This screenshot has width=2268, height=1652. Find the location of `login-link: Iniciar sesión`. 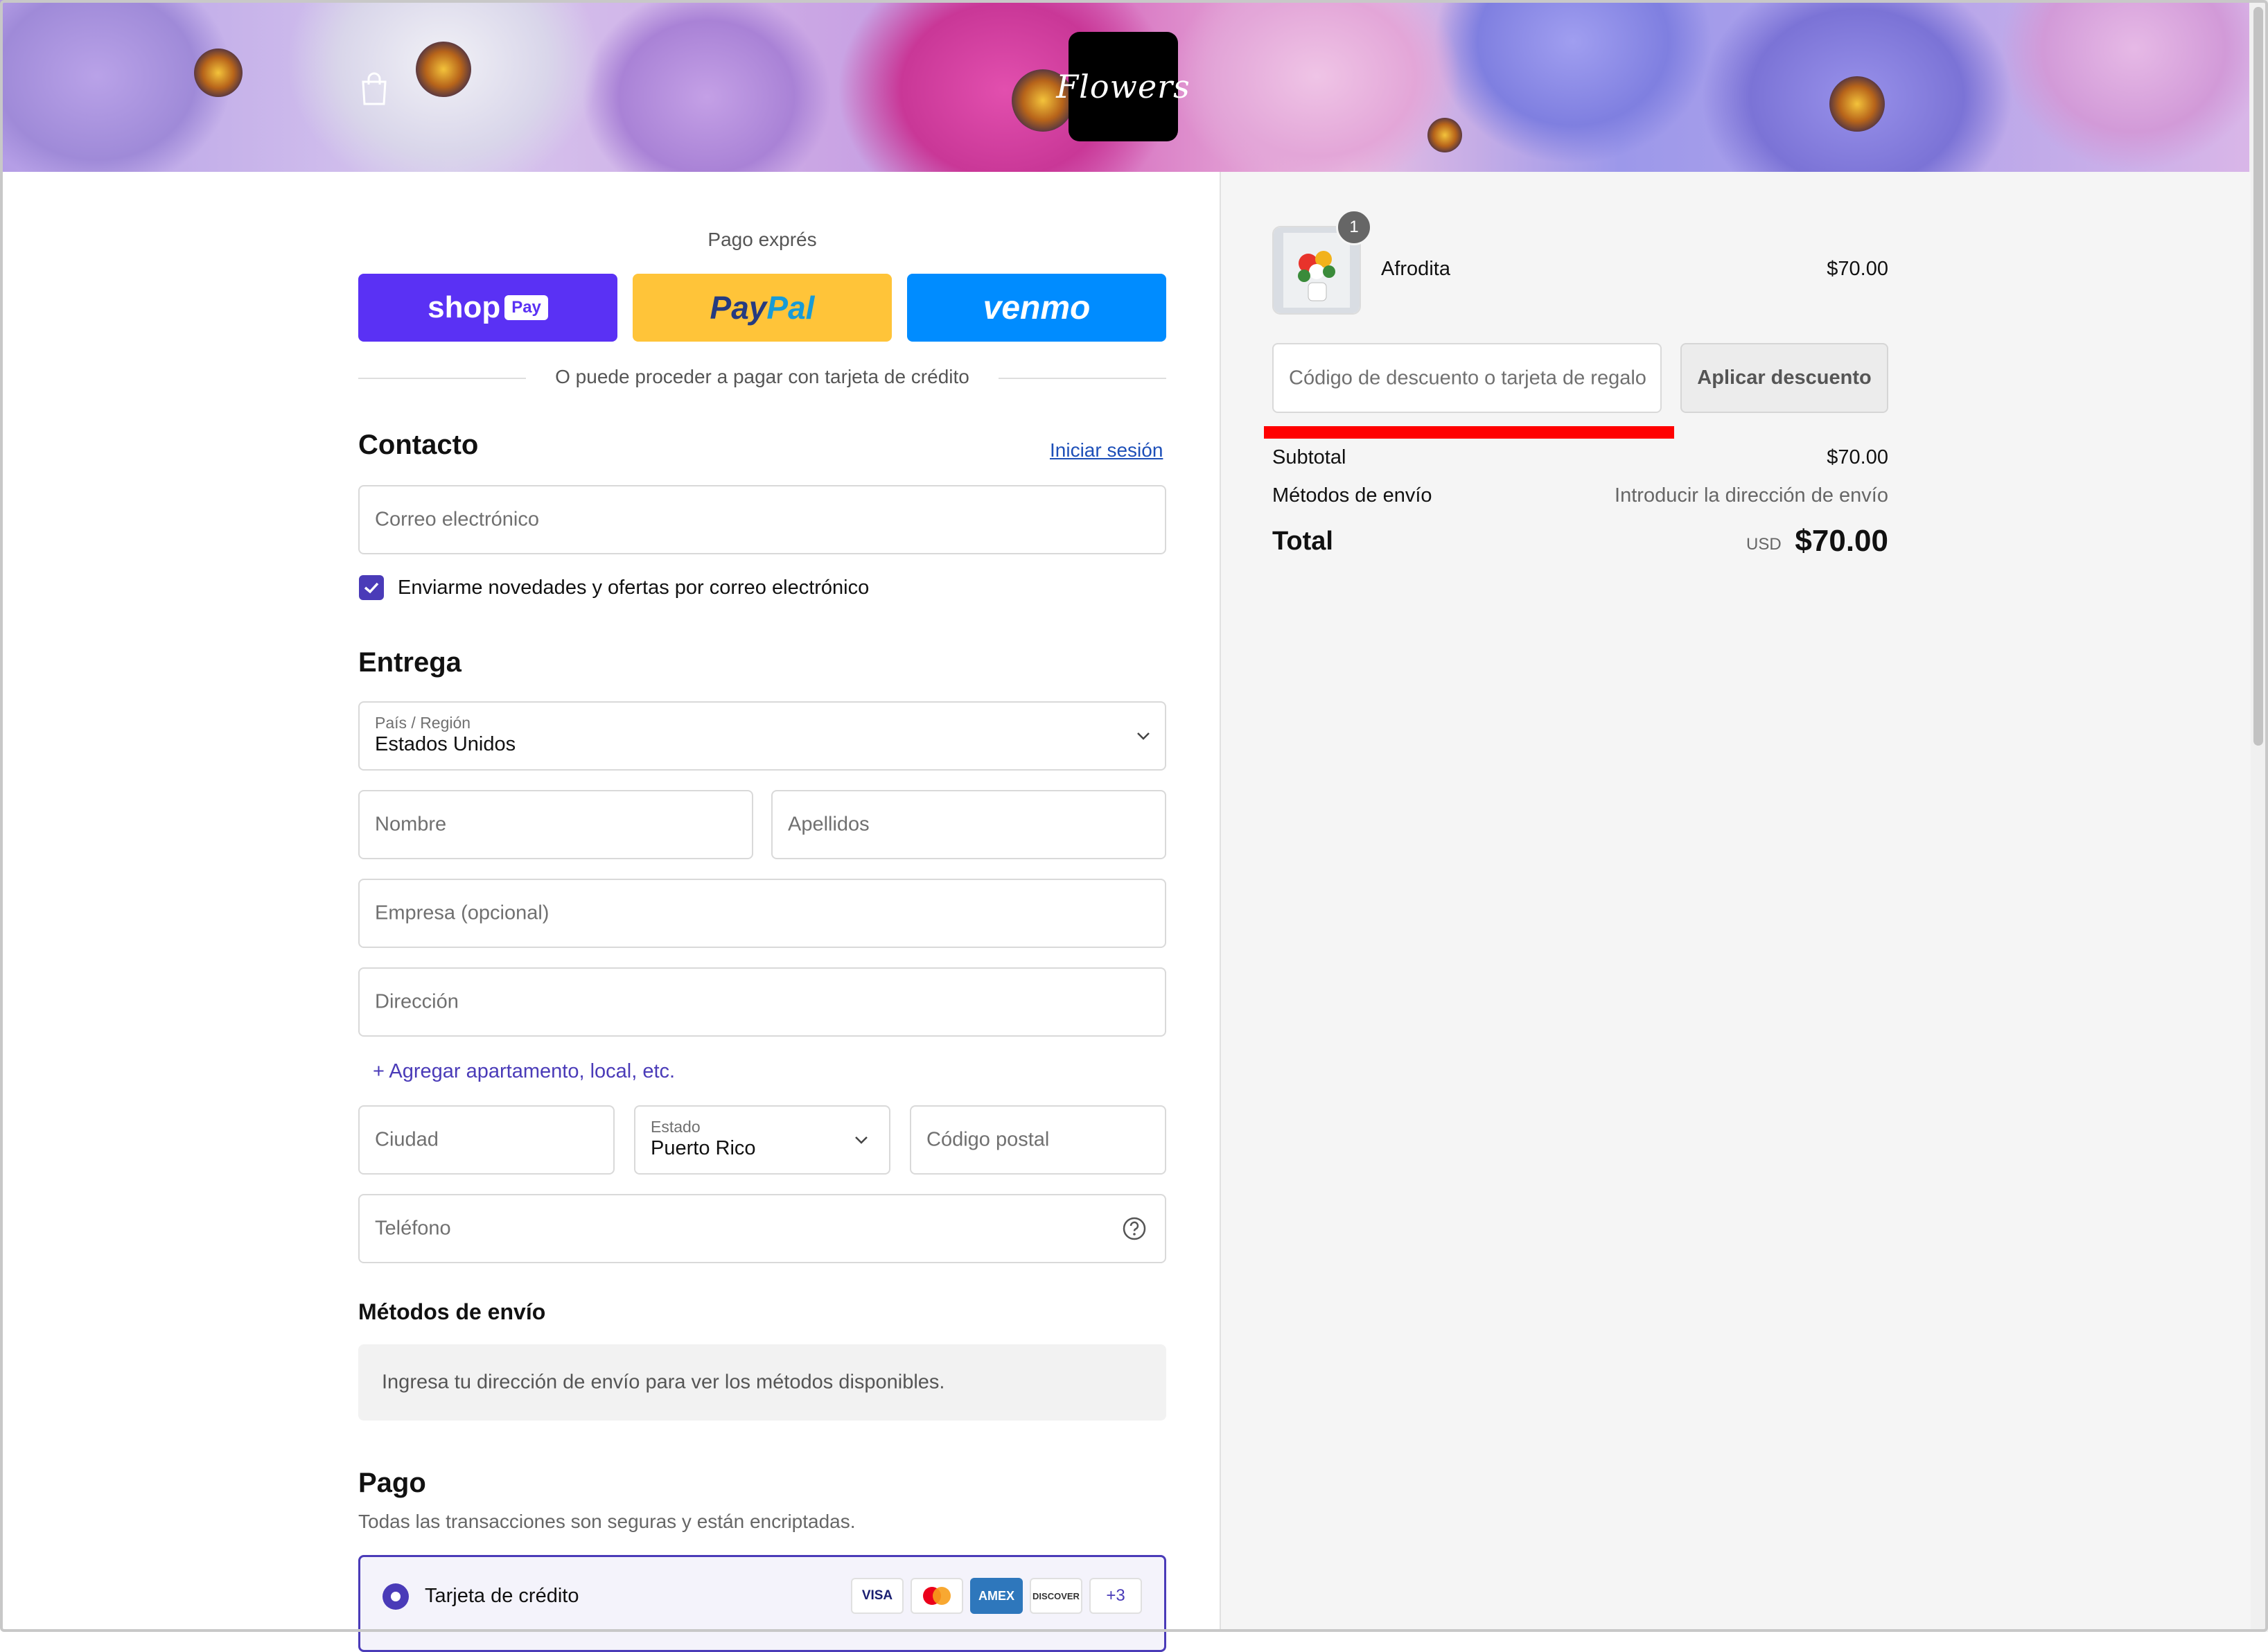

login-link: Iniciar sesión is located at coordinates (1106, 450).